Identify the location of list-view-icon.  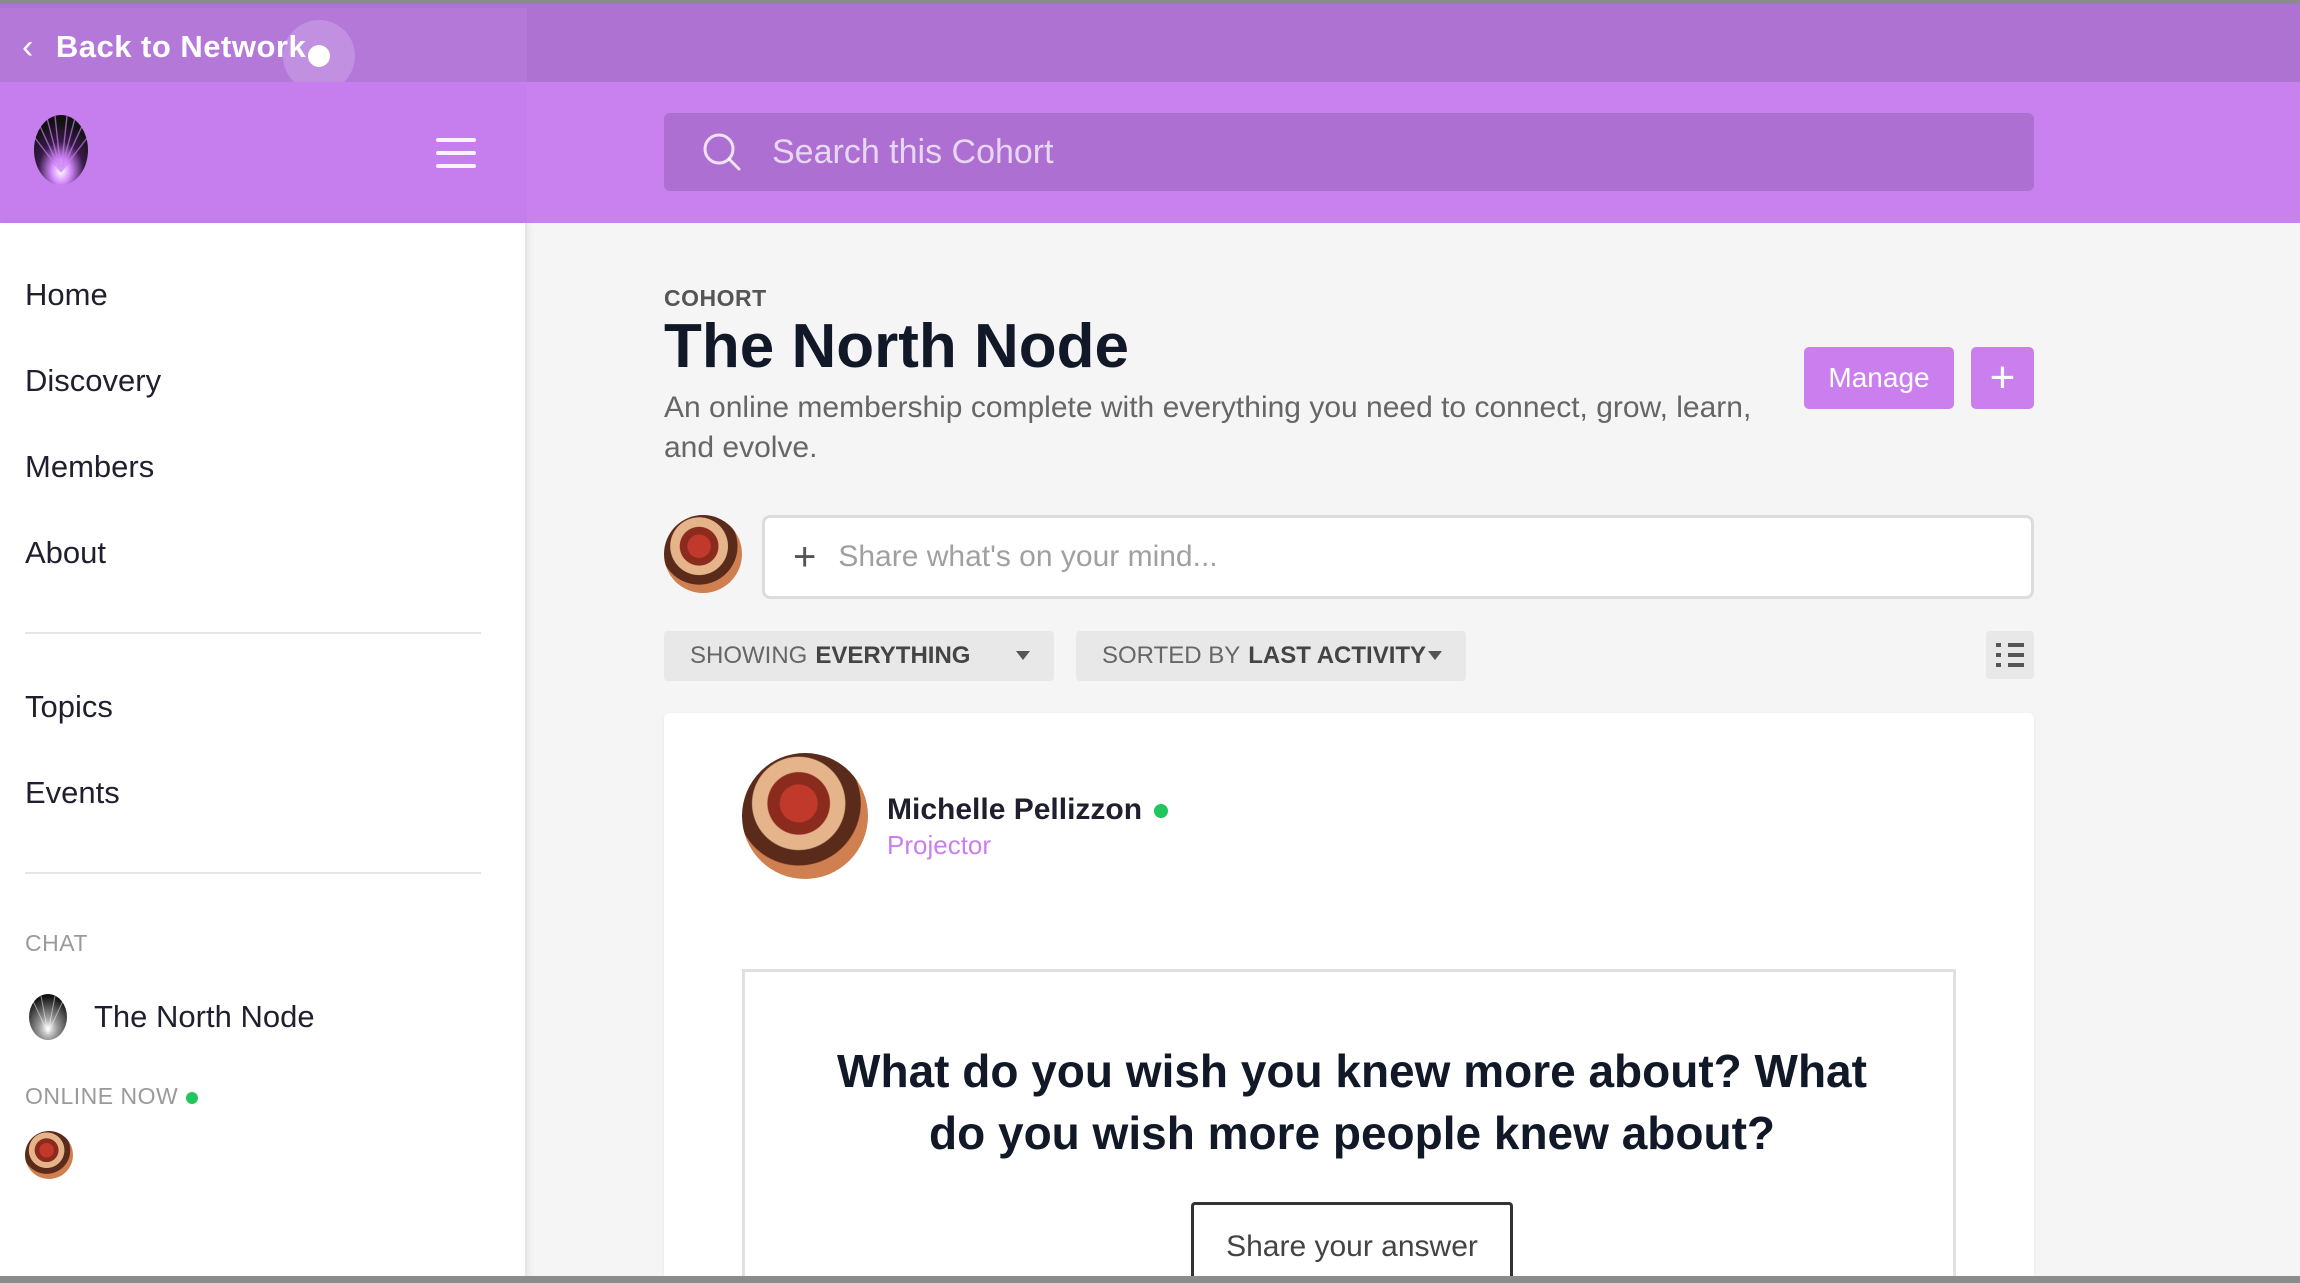
(2010, 655).